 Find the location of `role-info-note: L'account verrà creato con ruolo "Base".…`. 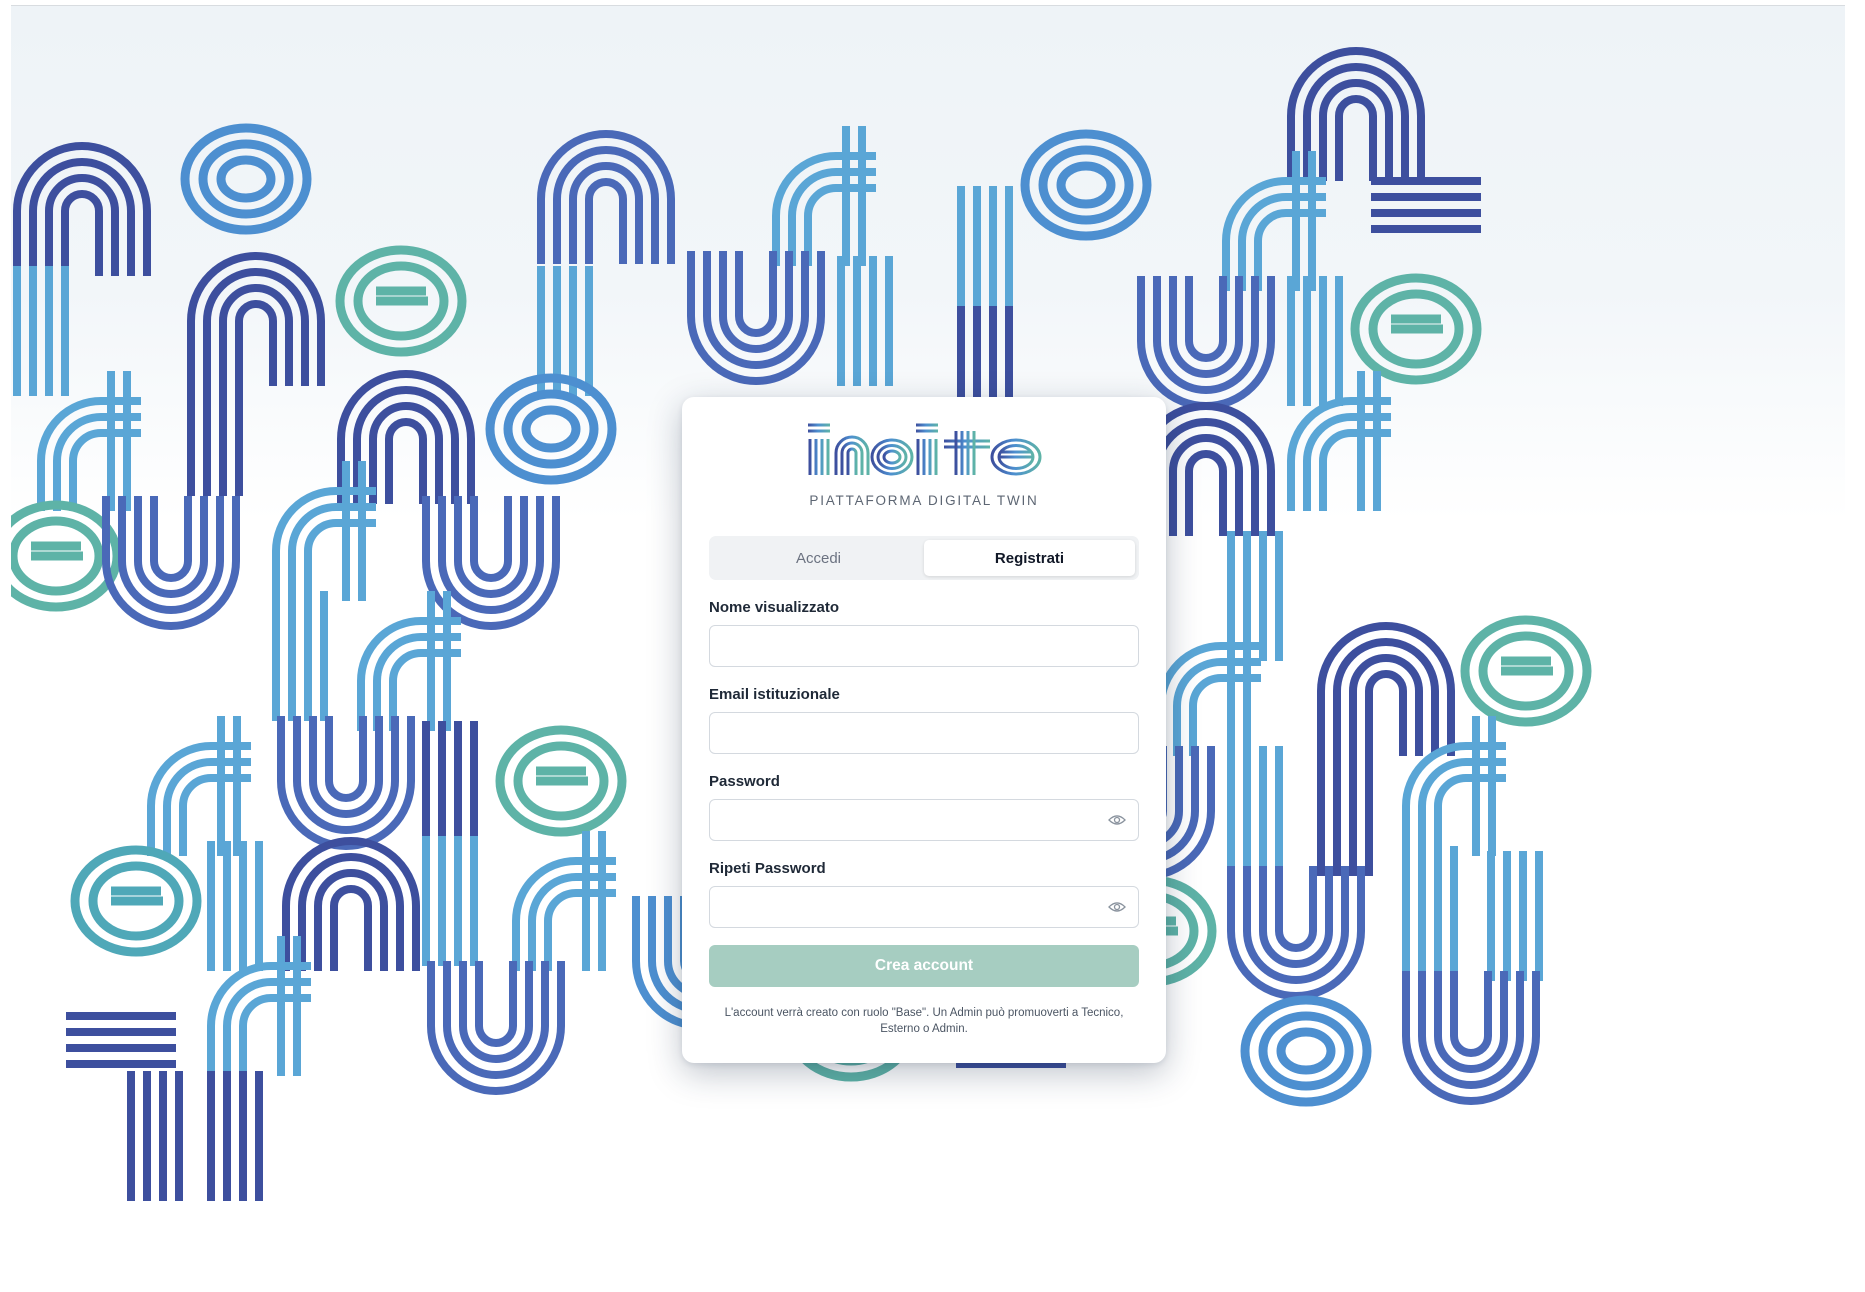

role-info-note: L'account verrà creato con ruolo "Base".… is located at coordinates (924, 1021).